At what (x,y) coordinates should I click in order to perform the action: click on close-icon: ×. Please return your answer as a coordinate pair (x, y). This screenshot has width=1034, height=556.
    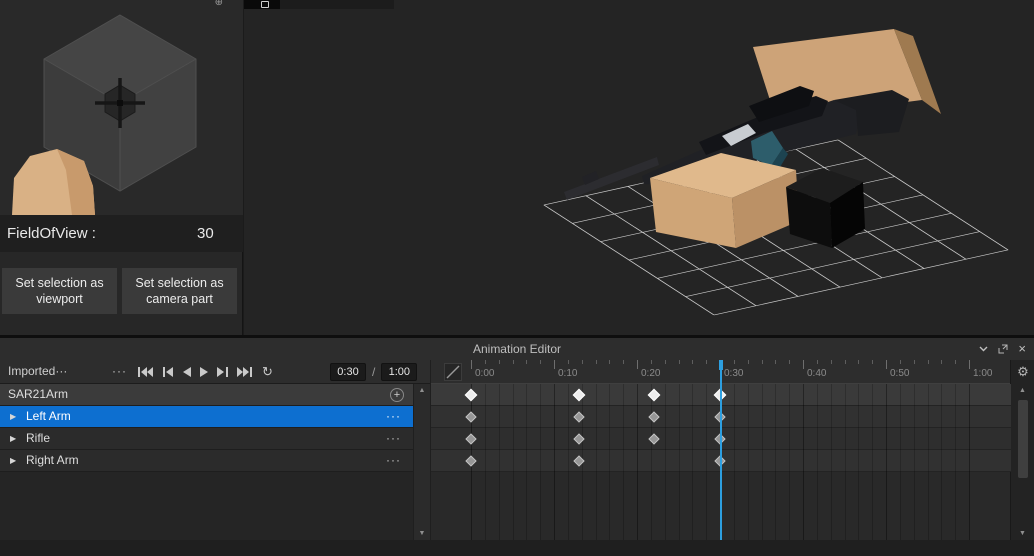
    Looking at the image, I should click on (1022, 349).